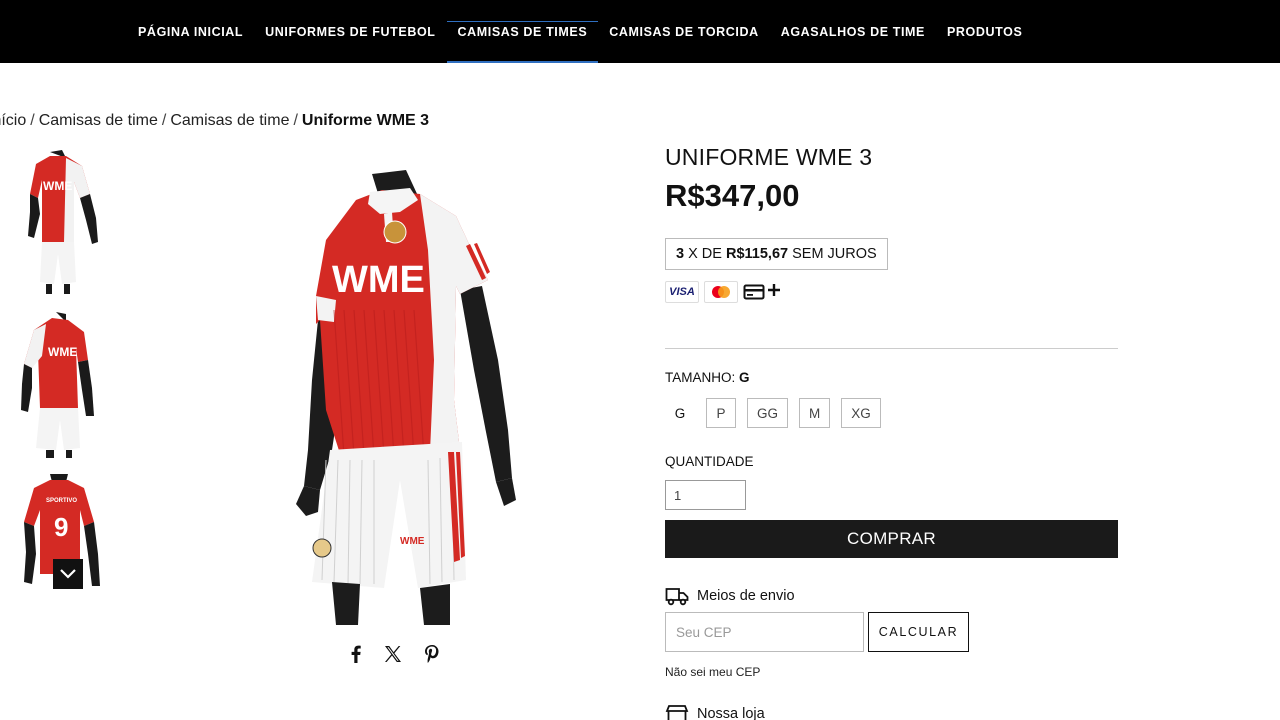  Describe the element at coordinates (522, 31) in the screenshot. I see `nav-item-camisas-de-times: CAMISAS DE TIMES` at that location.